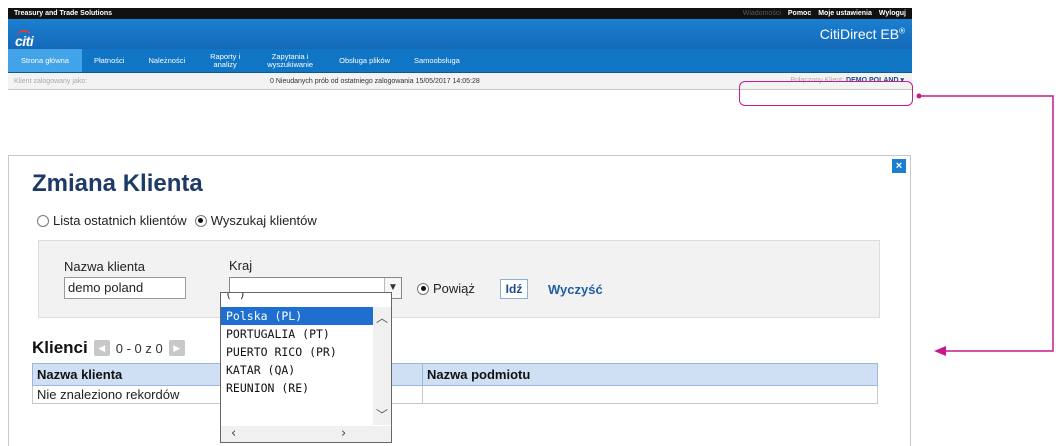 This screenshot has width=1056, height=446. I want to click on citi-logo: citi, so click(24, 40).